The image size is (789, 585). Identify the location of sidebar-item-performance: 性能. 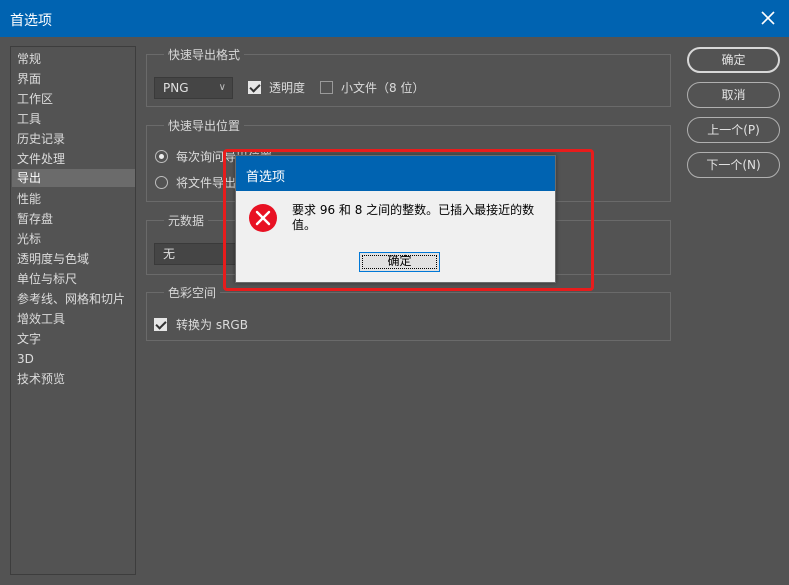
(73, 199).